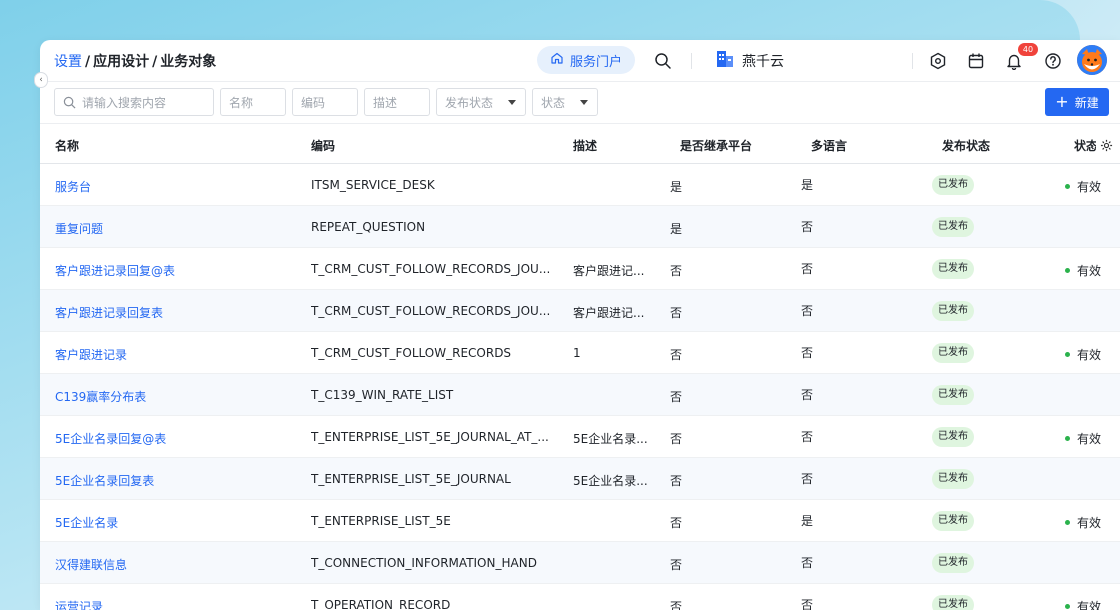 This screenshot has height=610, width=1120. I want to click on name-filter-placeholder: 名称, so click(241, 102).